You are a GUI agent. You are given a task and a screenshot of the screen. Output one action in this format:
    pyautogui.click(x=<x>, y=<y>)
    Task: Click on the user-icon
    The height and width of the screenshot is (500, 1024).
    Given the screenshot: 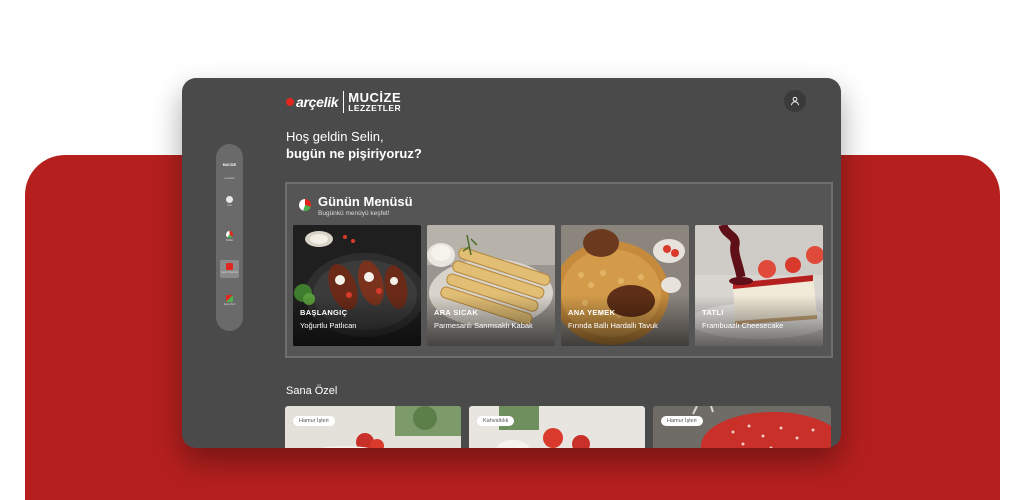 What is the action you would take?
    pyautogui.click(x=795, y=101)
    